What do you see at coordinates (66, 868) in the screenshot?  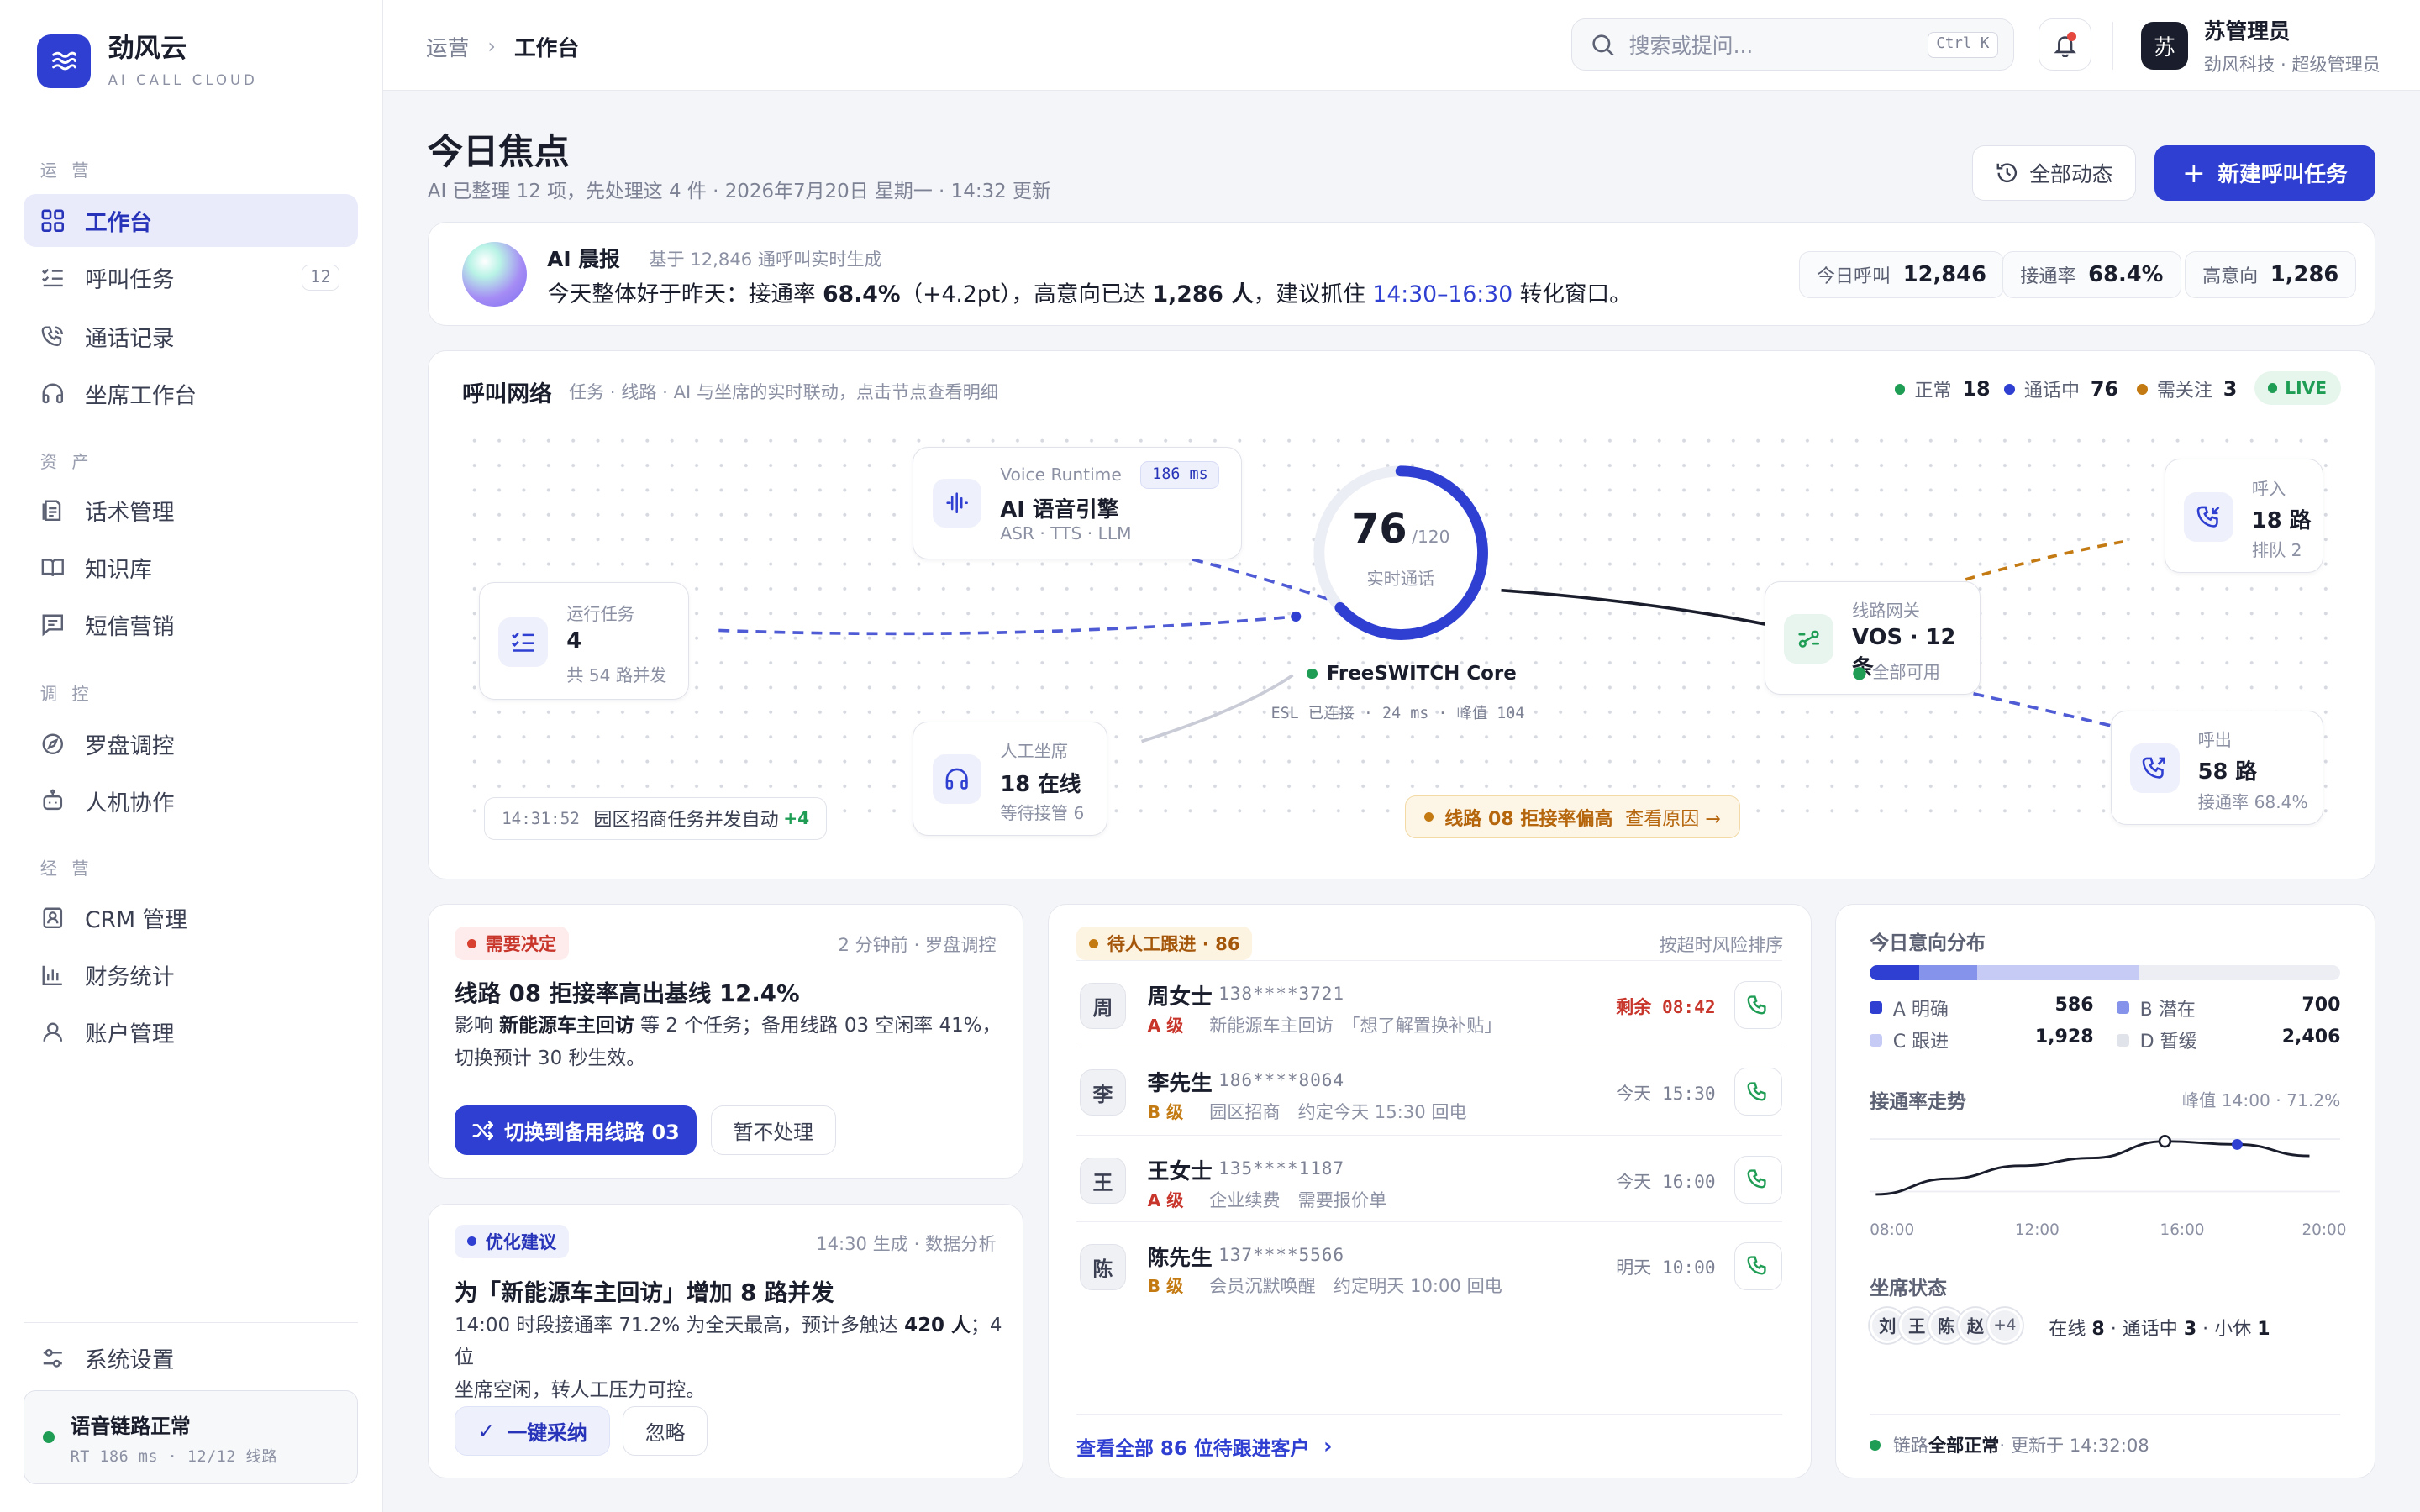 I see `section-business: 经 营` at bounding box center [66, 868].